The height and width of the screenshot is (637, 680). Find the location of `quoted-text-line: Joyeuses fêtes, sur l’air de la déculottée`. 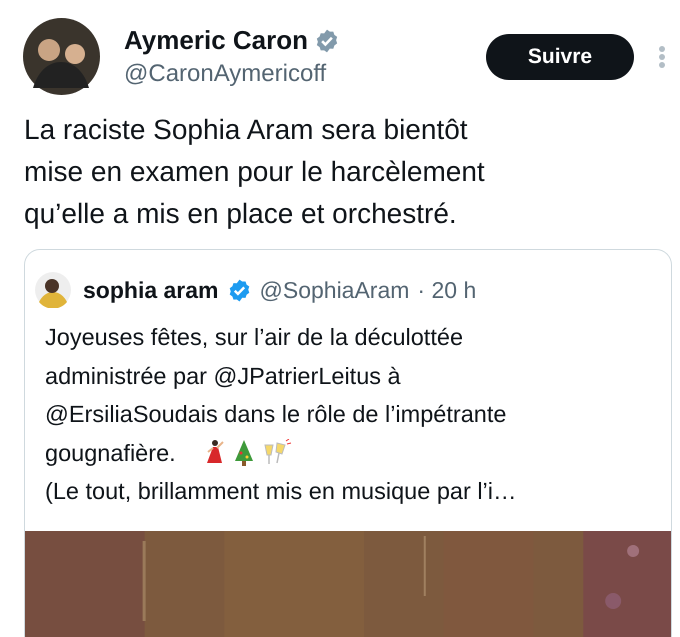

quoted-text-line: Joyeuses fêtes, sur l’air de la déculottée is located at coordinates (254, 337).